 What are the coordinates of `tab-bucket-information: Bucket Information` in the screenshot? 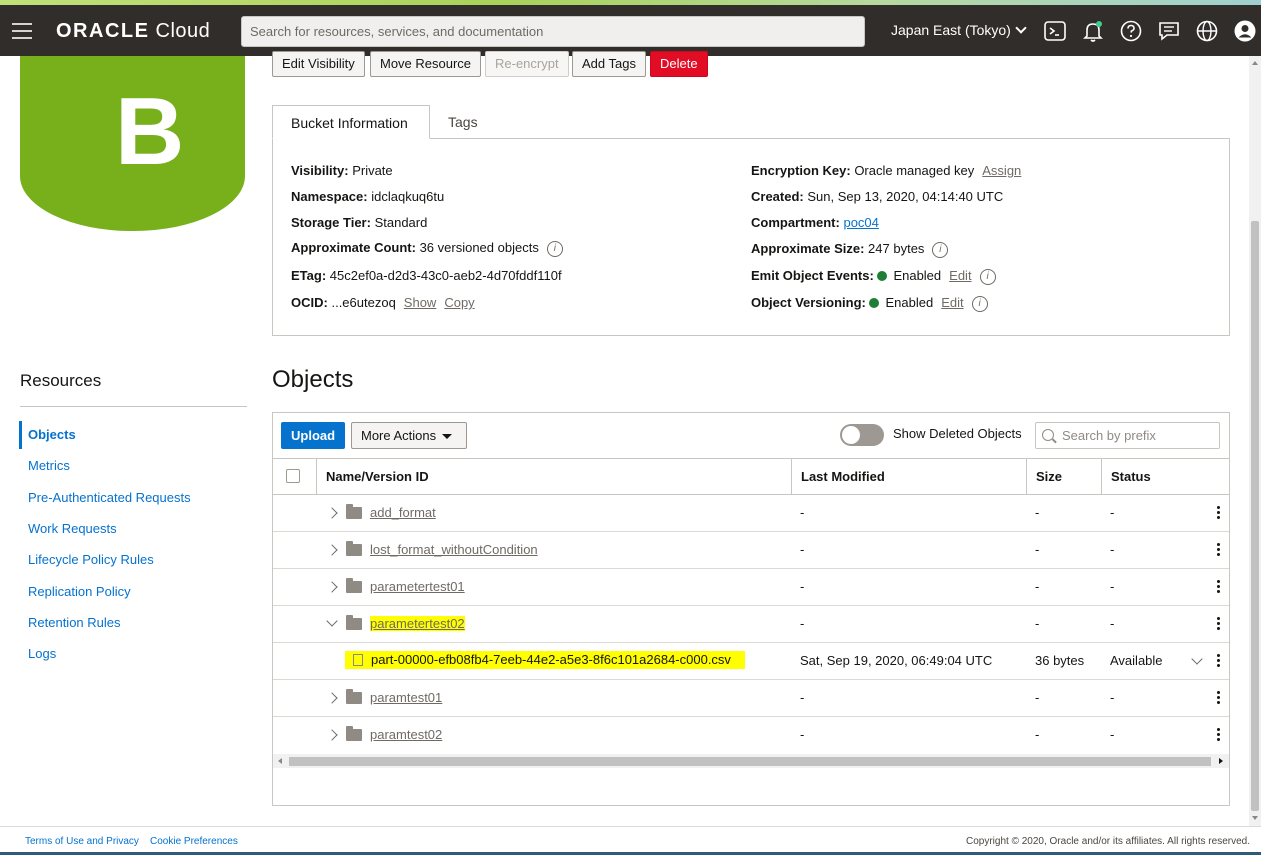 It's located at (351, 122).